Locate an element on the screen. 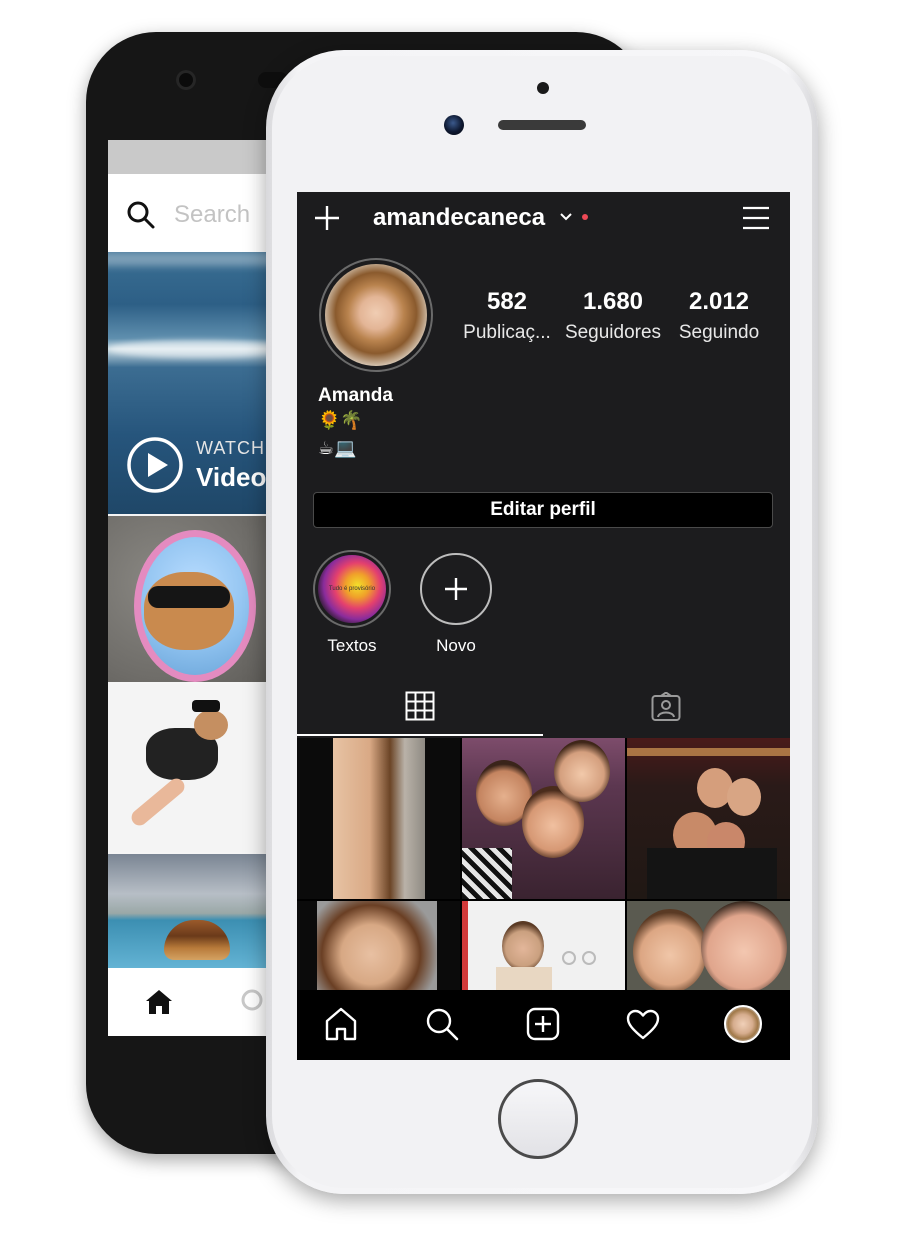 Image resolution: width=908 pixels, height=1236 pixels. avatar-photo is located at coordinates (376, 315).